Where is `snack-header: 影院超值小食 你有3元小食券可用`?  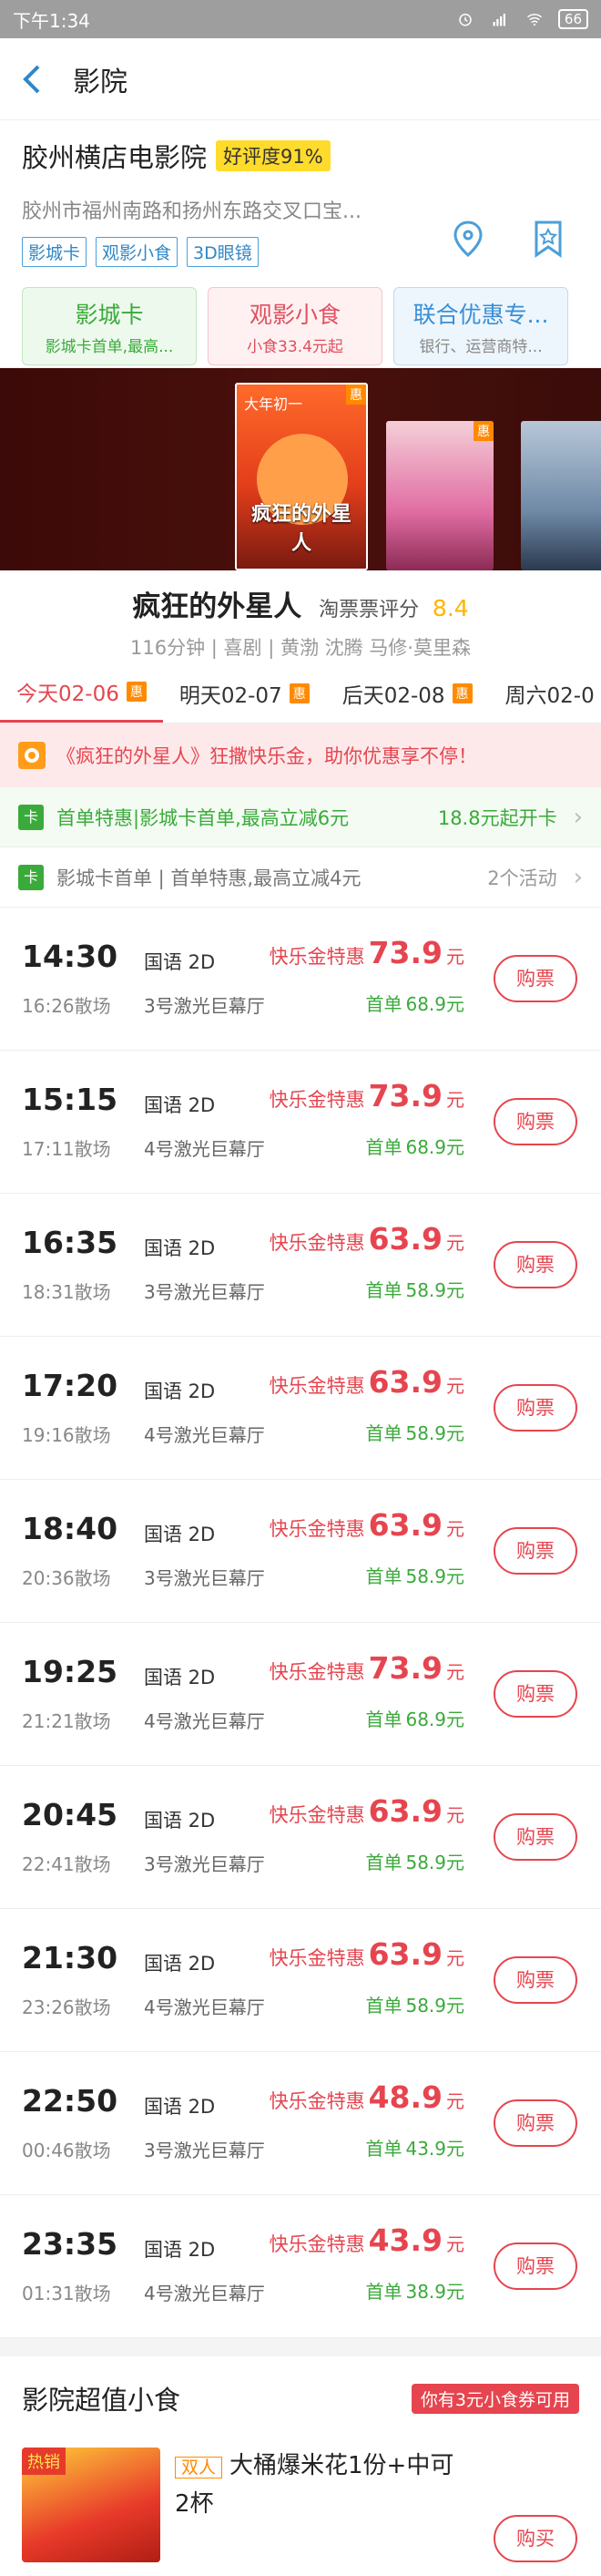 snack-header: 影院超值小食 你有3元小食券可用 is located at coordinates (300, 2398).